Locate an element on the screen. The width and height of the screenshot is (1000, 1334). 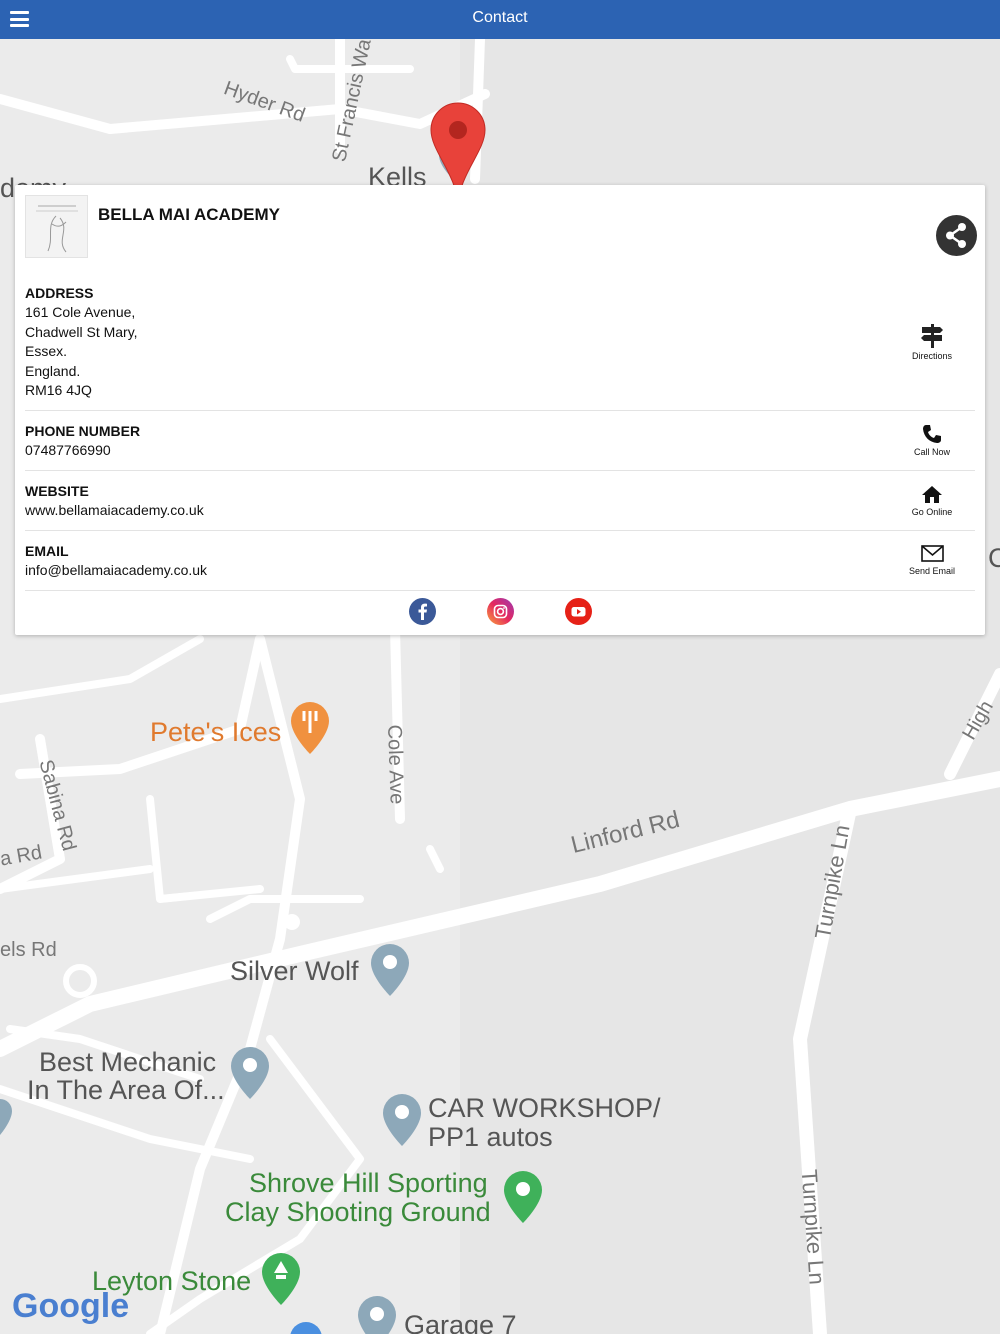
poi-label: CAR WORKSHOP/ is located at coordinates (544, 1108).